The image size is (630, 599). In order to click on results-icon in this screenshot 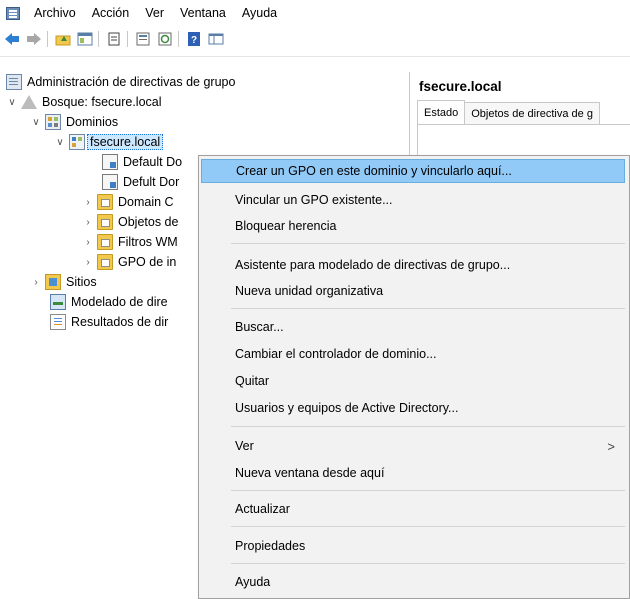, I will do `click(58, 322)`.